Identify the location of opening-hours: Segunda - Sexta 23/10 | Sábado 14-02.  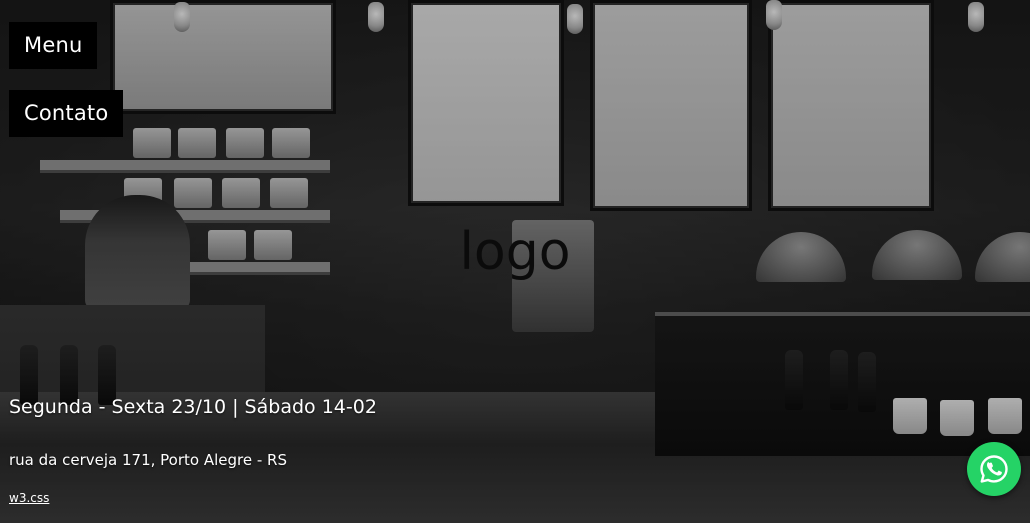
(193, 407).